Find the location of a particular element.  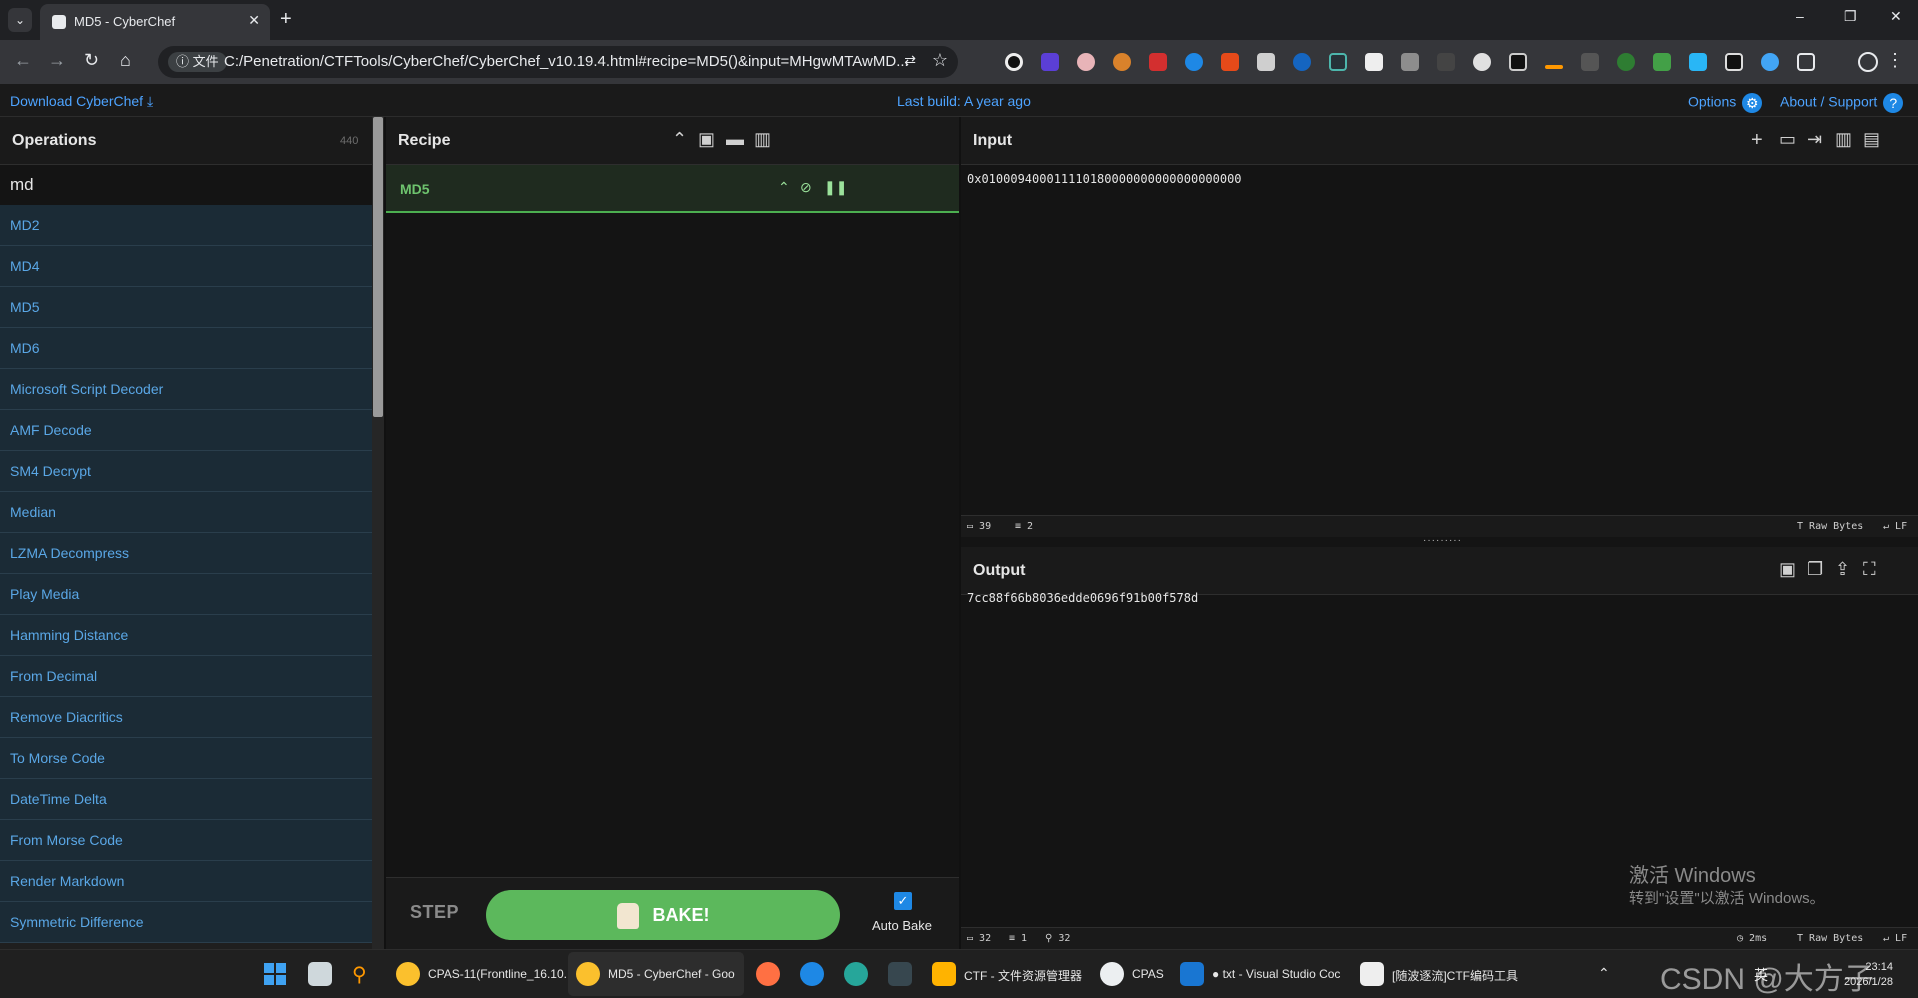

minimize-button: – is located at coordinates (1800, 16).